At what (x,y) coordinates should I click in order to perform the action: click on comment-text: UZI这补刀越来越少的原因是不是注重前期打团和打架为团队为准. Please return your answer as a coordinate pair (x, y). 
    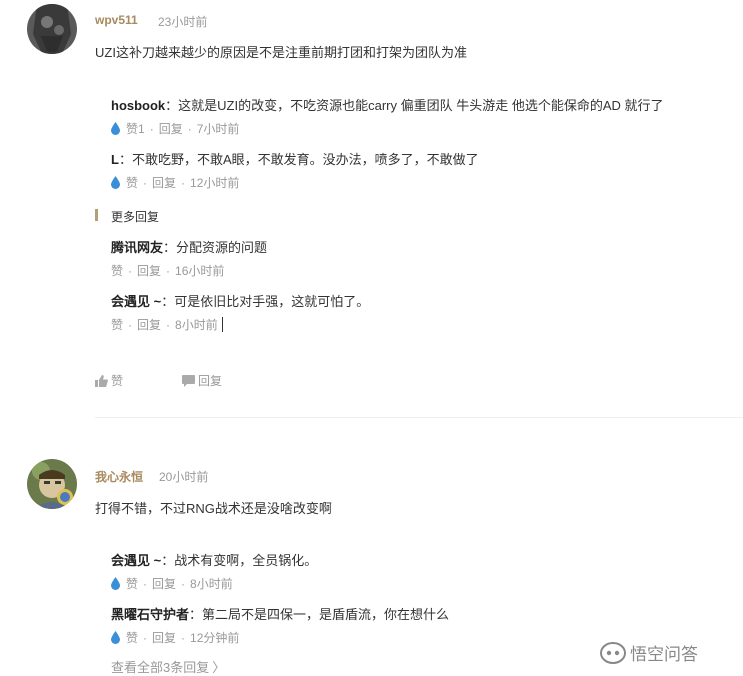
    Looking at the image, I should click on (281, 52).